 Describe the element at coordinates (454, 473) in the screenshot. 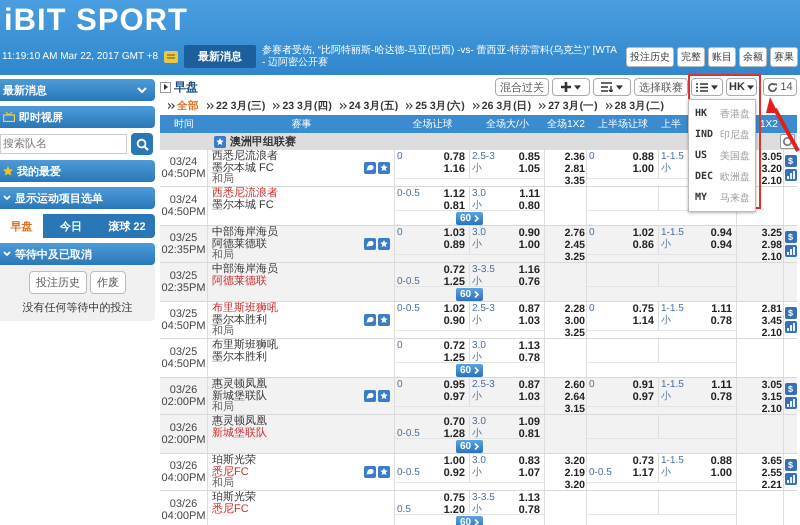

I see `odds-value: 0.92` at that location.